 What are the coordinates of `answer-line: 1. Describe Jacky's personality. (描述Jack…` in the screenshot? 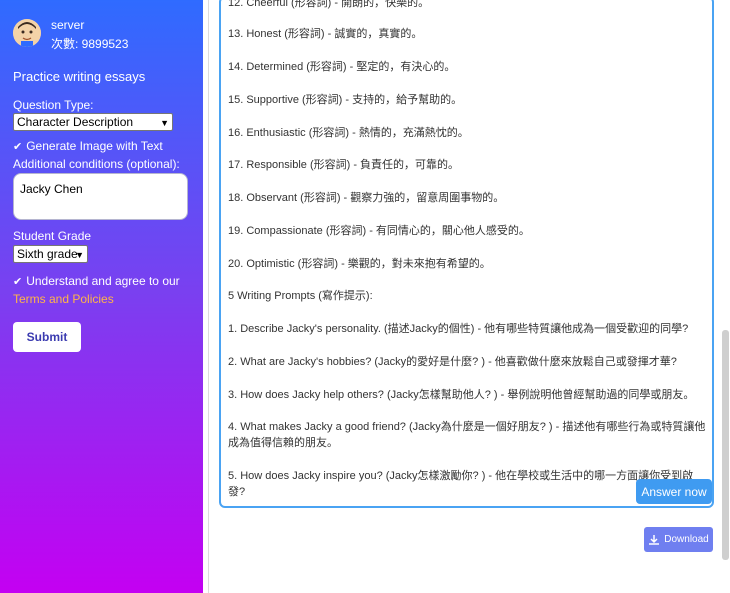 It's located at (458, 329).